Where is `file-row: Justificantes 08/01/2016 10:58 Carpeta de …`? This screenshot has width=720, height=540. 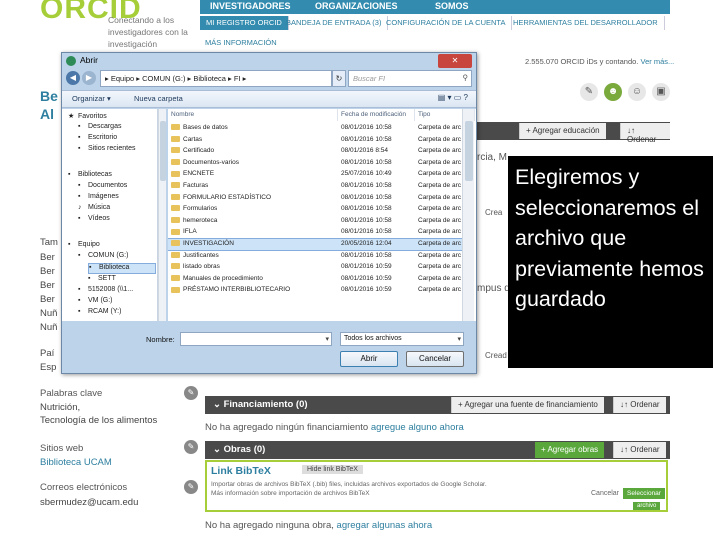 file-row: Justificantes 08/01/2016 10:58 Carpeta de … is located at coordinates (317, 256).